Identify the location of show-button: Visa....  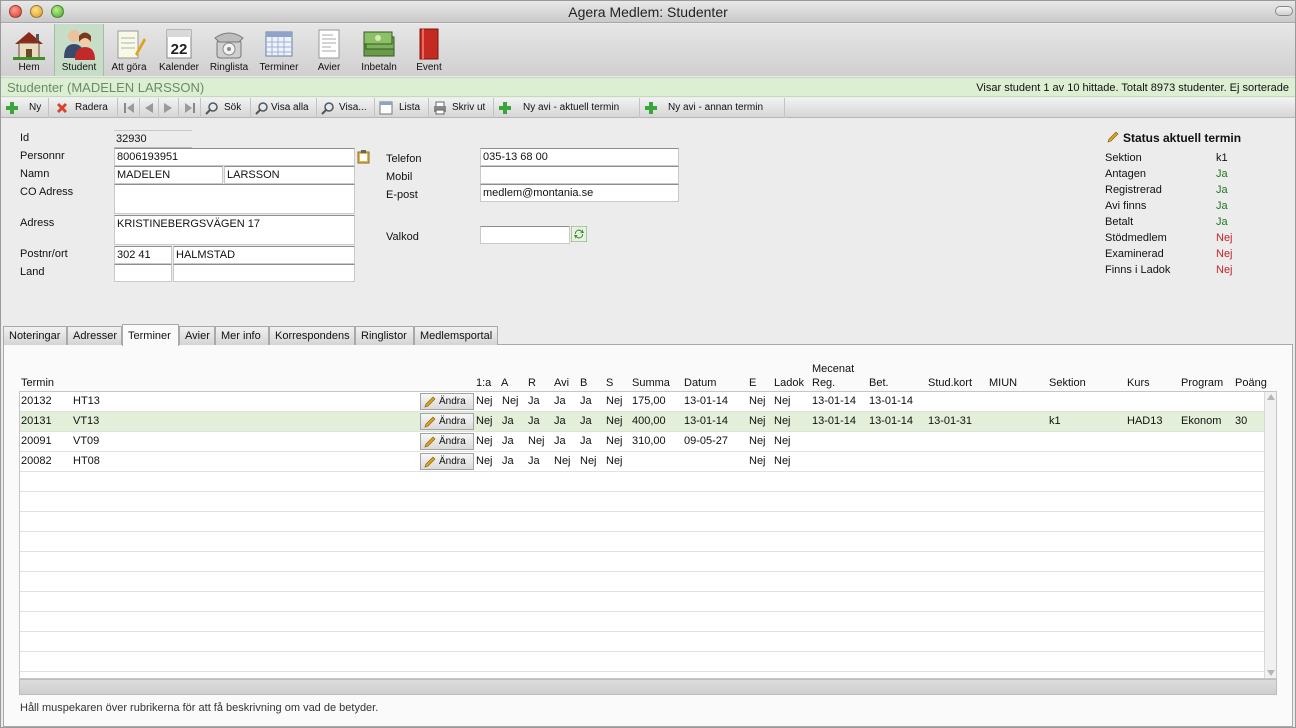
(346, 108).